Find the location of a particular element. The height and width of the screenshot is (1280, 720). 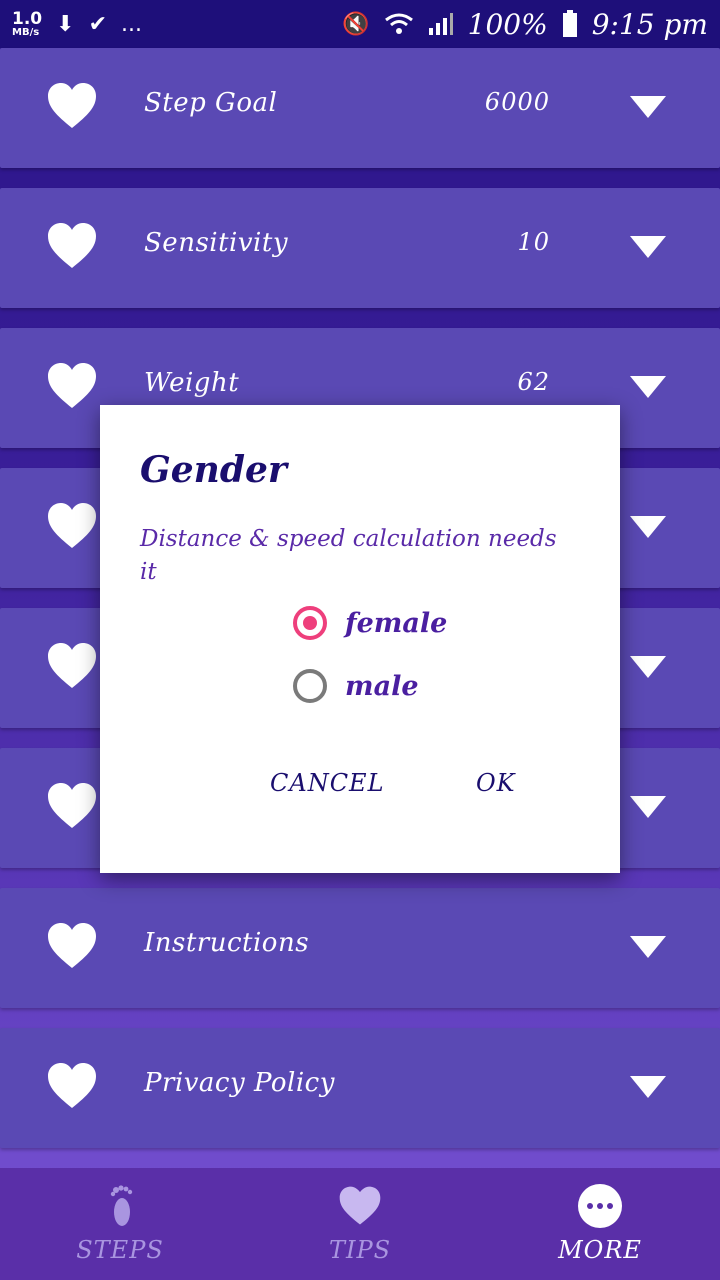

network-speed: 1.0 MB/s is located at coordinates (27, 23).